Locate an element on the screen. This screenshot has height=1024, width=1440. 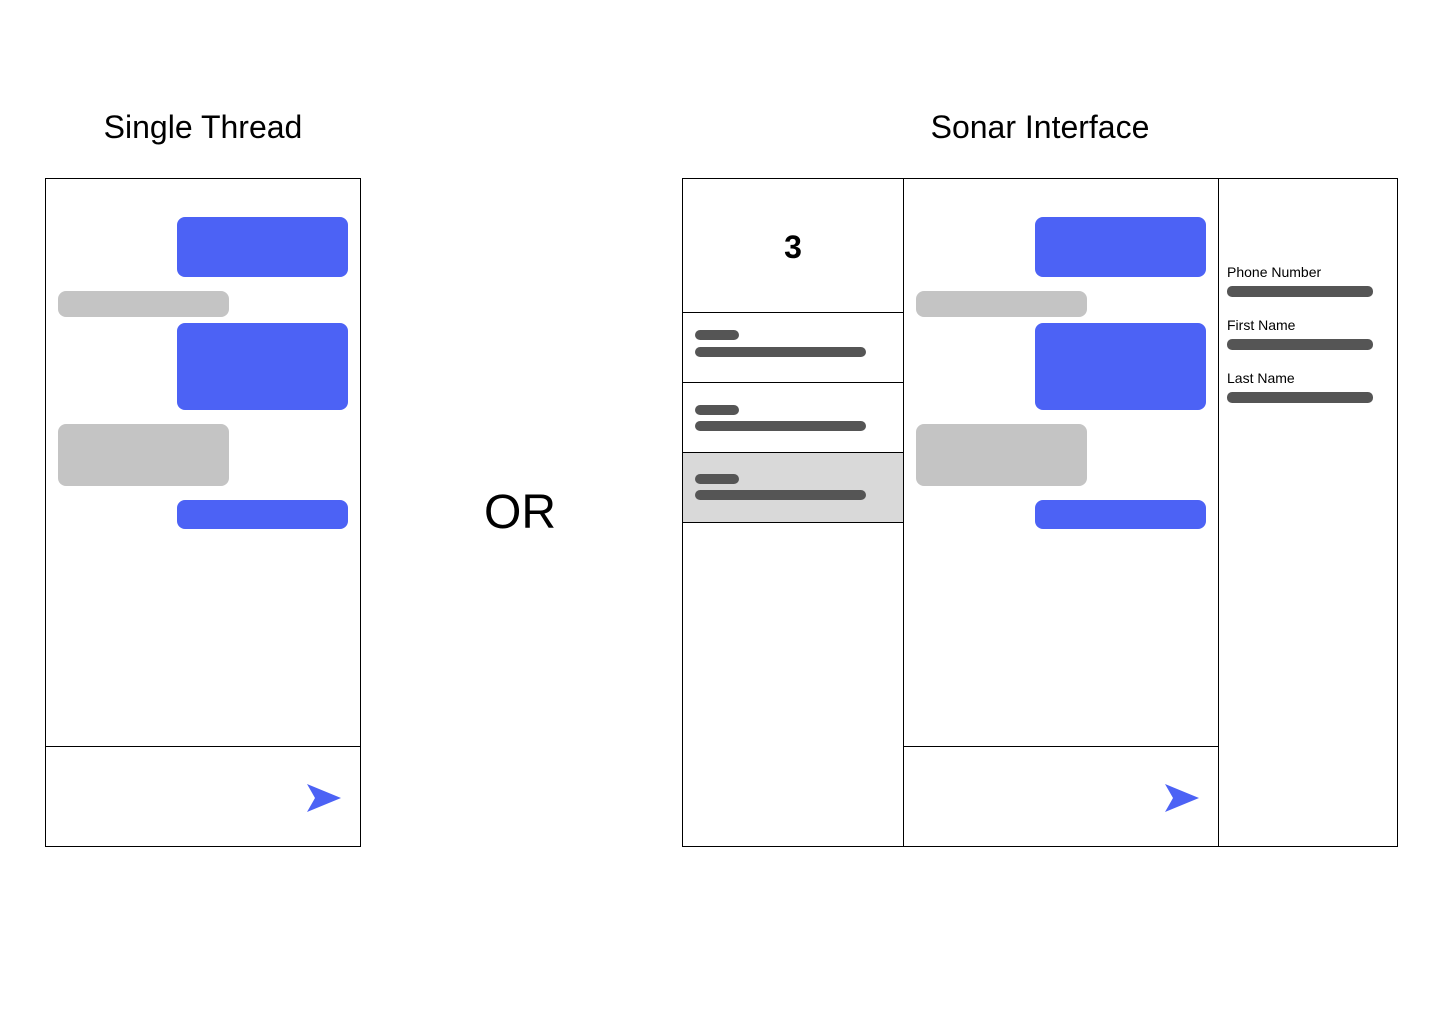
conversation-count: 3 is located at coordinates (793, 247).